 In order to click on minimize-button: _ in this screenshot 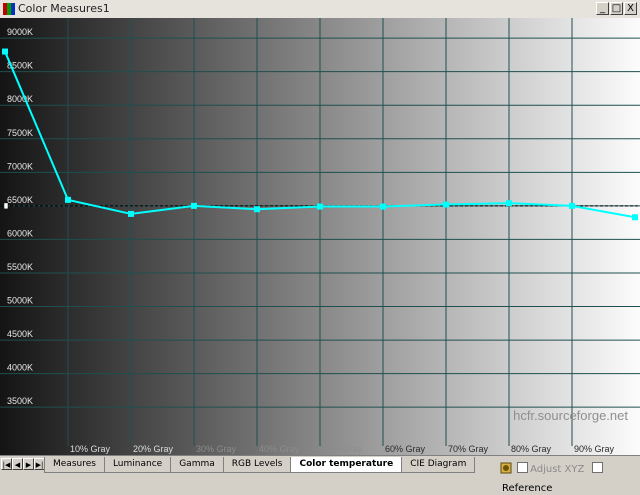, I will do `click(602, 8)`.